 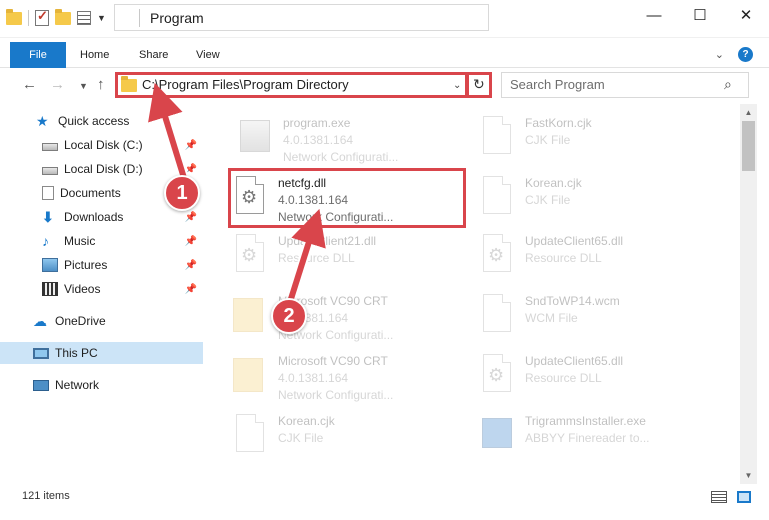 I want to click on tab-share: Share, so click(x=153, y=55).